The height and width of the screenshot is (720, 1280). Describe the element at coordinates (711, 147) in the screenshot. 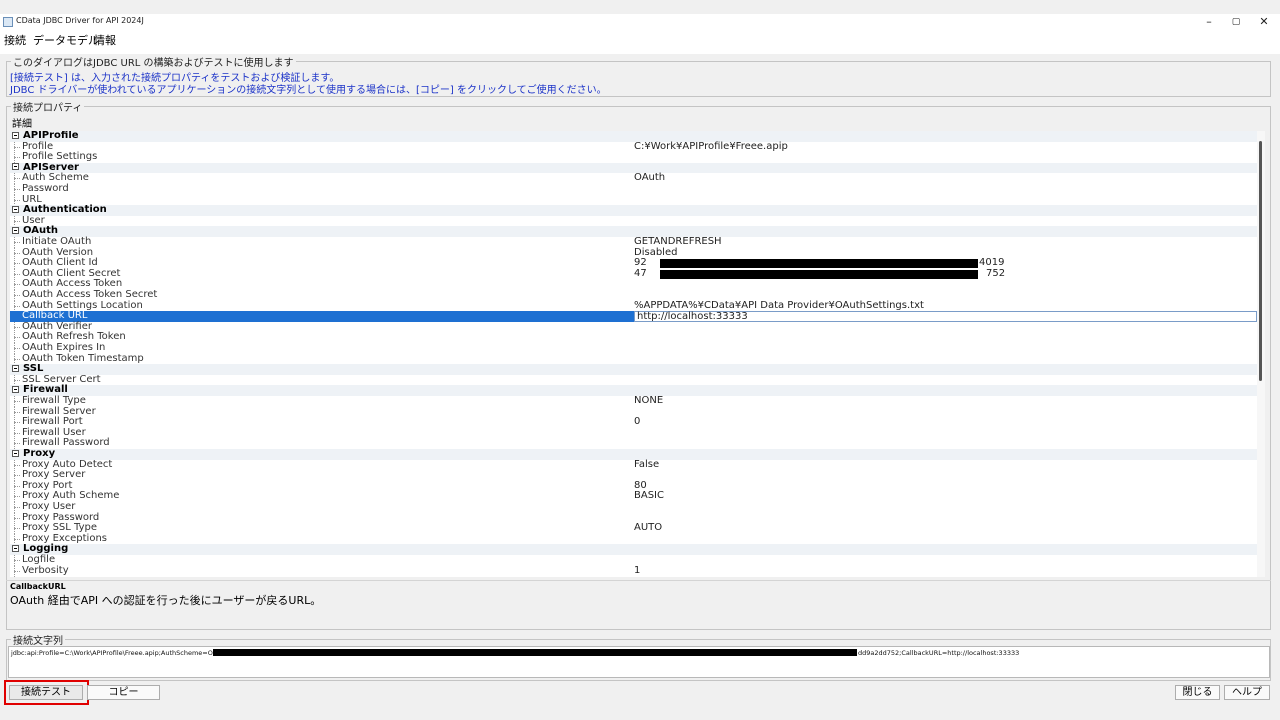

I see `property-value: C:¥Work¥APIProfile¥Freee.apip` at that location.